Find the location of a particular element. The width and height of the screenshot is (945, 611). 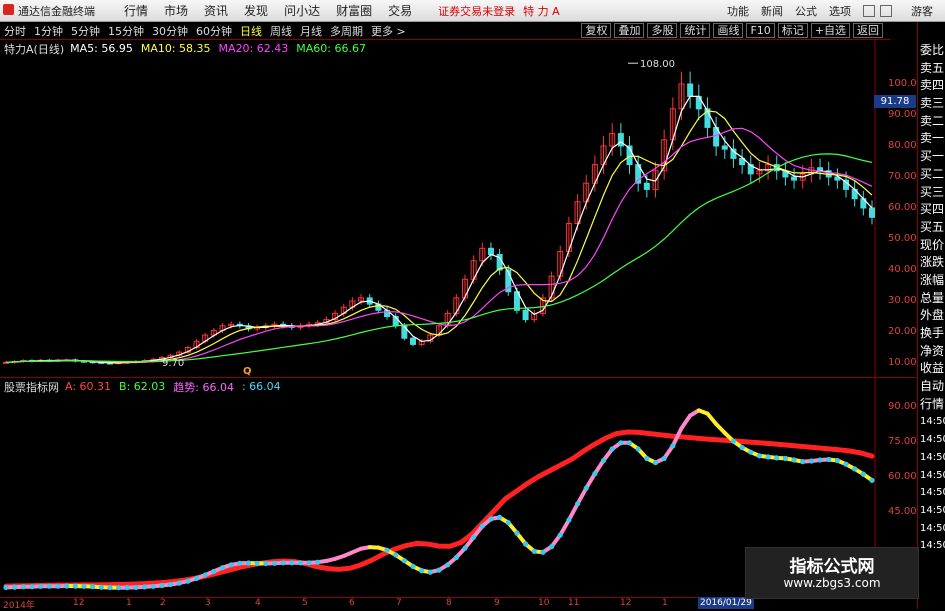

x-label: 4 is located at coordinates (258, 603).